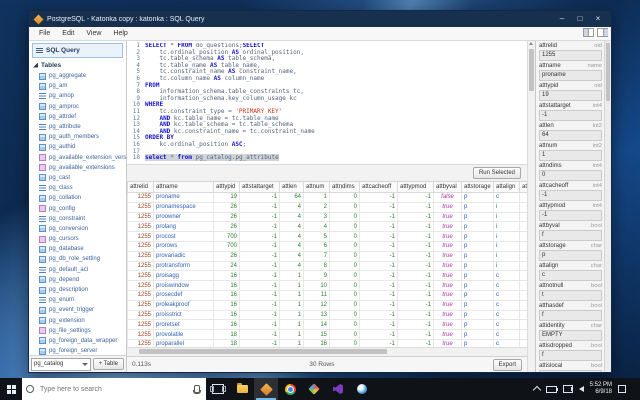  What do you see at coordinates (183, 325) in the screenshot?
I see `grid-cell: proretset` at bounding box center [183, 325].